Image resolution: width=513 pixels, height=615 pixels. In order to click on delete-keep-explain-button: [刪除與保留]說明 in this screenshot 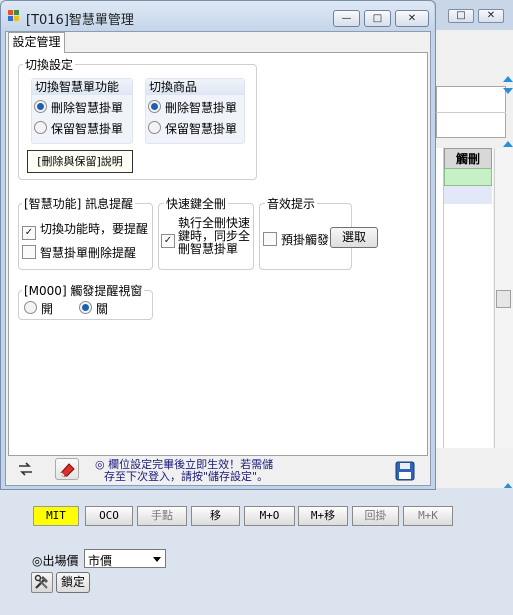, I will do `click(80, 161)`.